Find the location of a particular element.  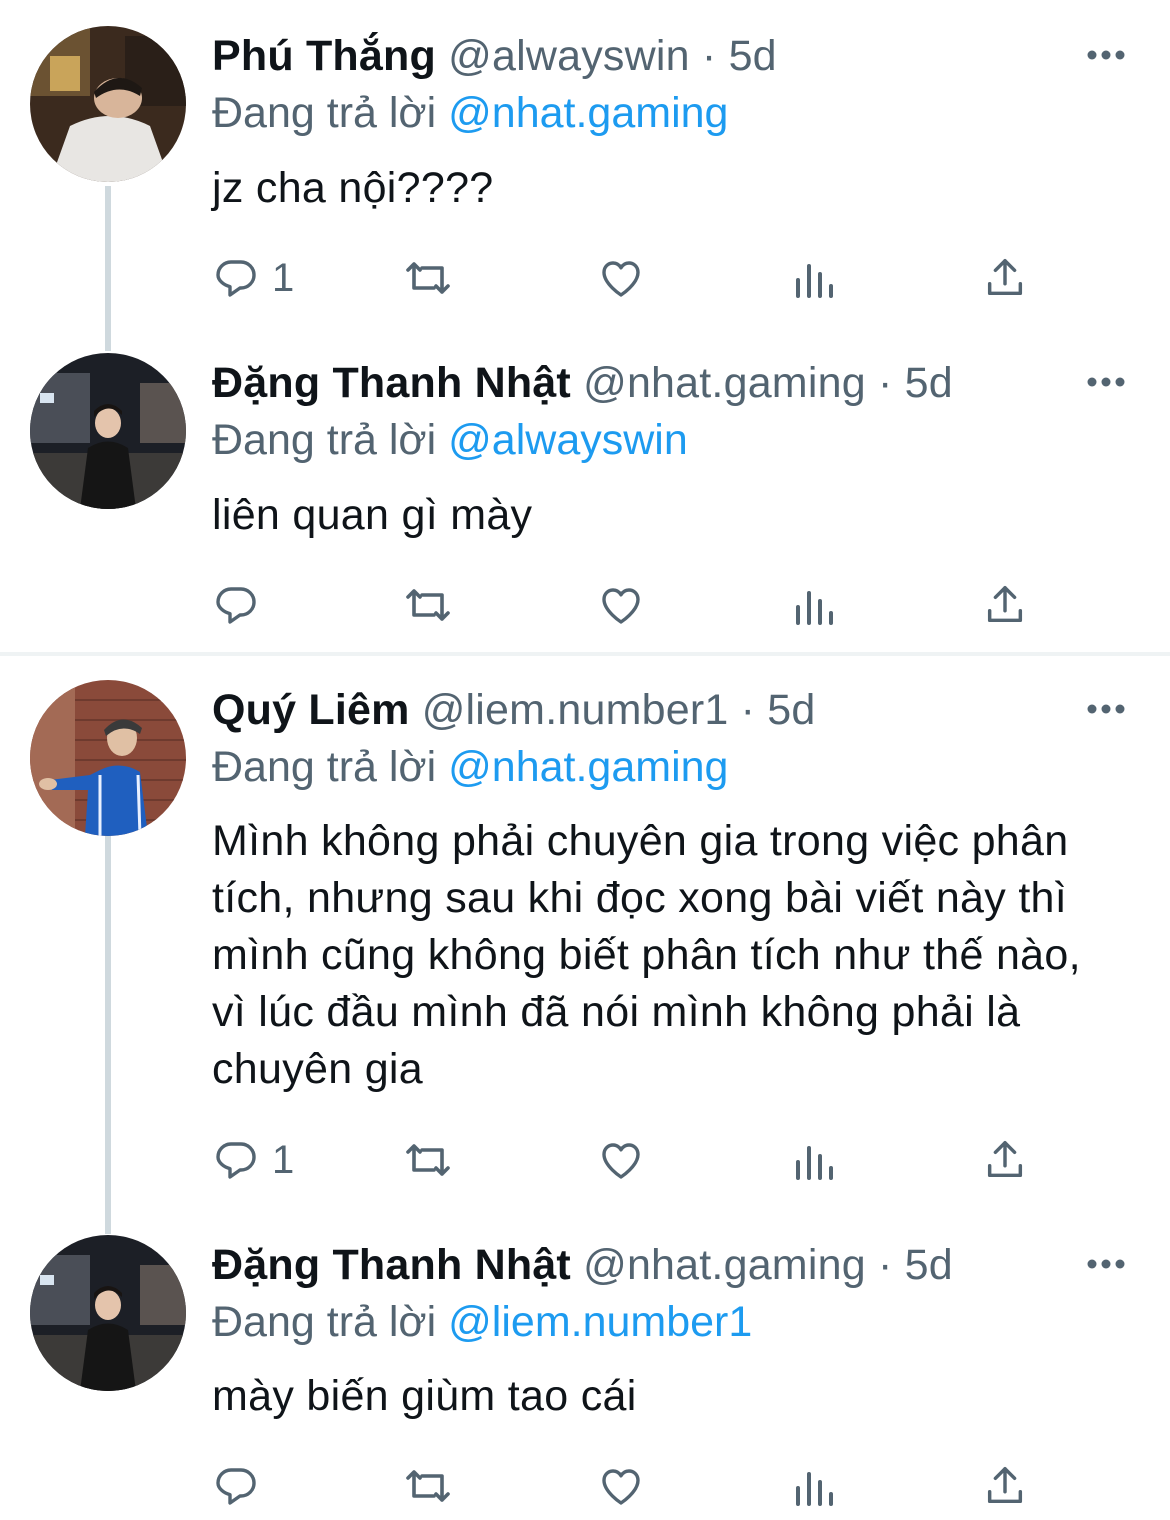

mention-link: @alwayswin is located at coordinates (568, 440).